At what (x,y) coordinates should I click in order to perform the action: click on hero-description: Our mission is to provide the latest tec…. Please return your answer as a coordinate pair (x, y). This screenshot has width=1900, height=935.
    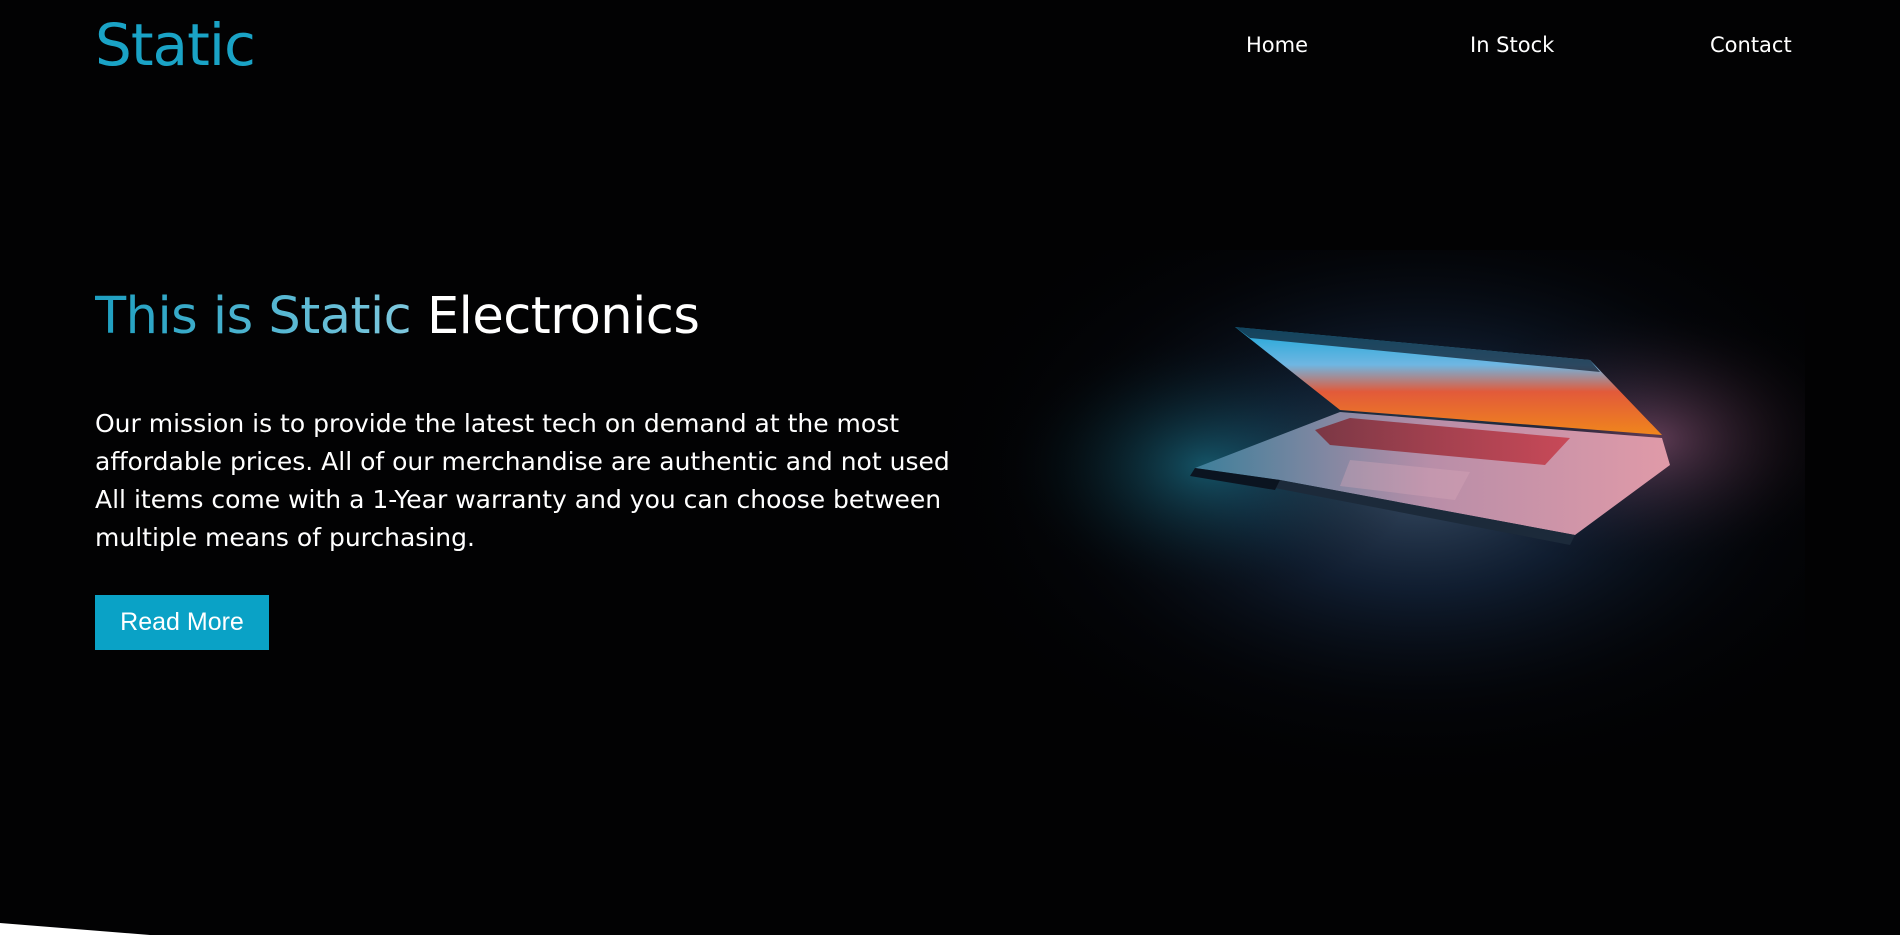
    Looking at the image, I should click on (526, 480).